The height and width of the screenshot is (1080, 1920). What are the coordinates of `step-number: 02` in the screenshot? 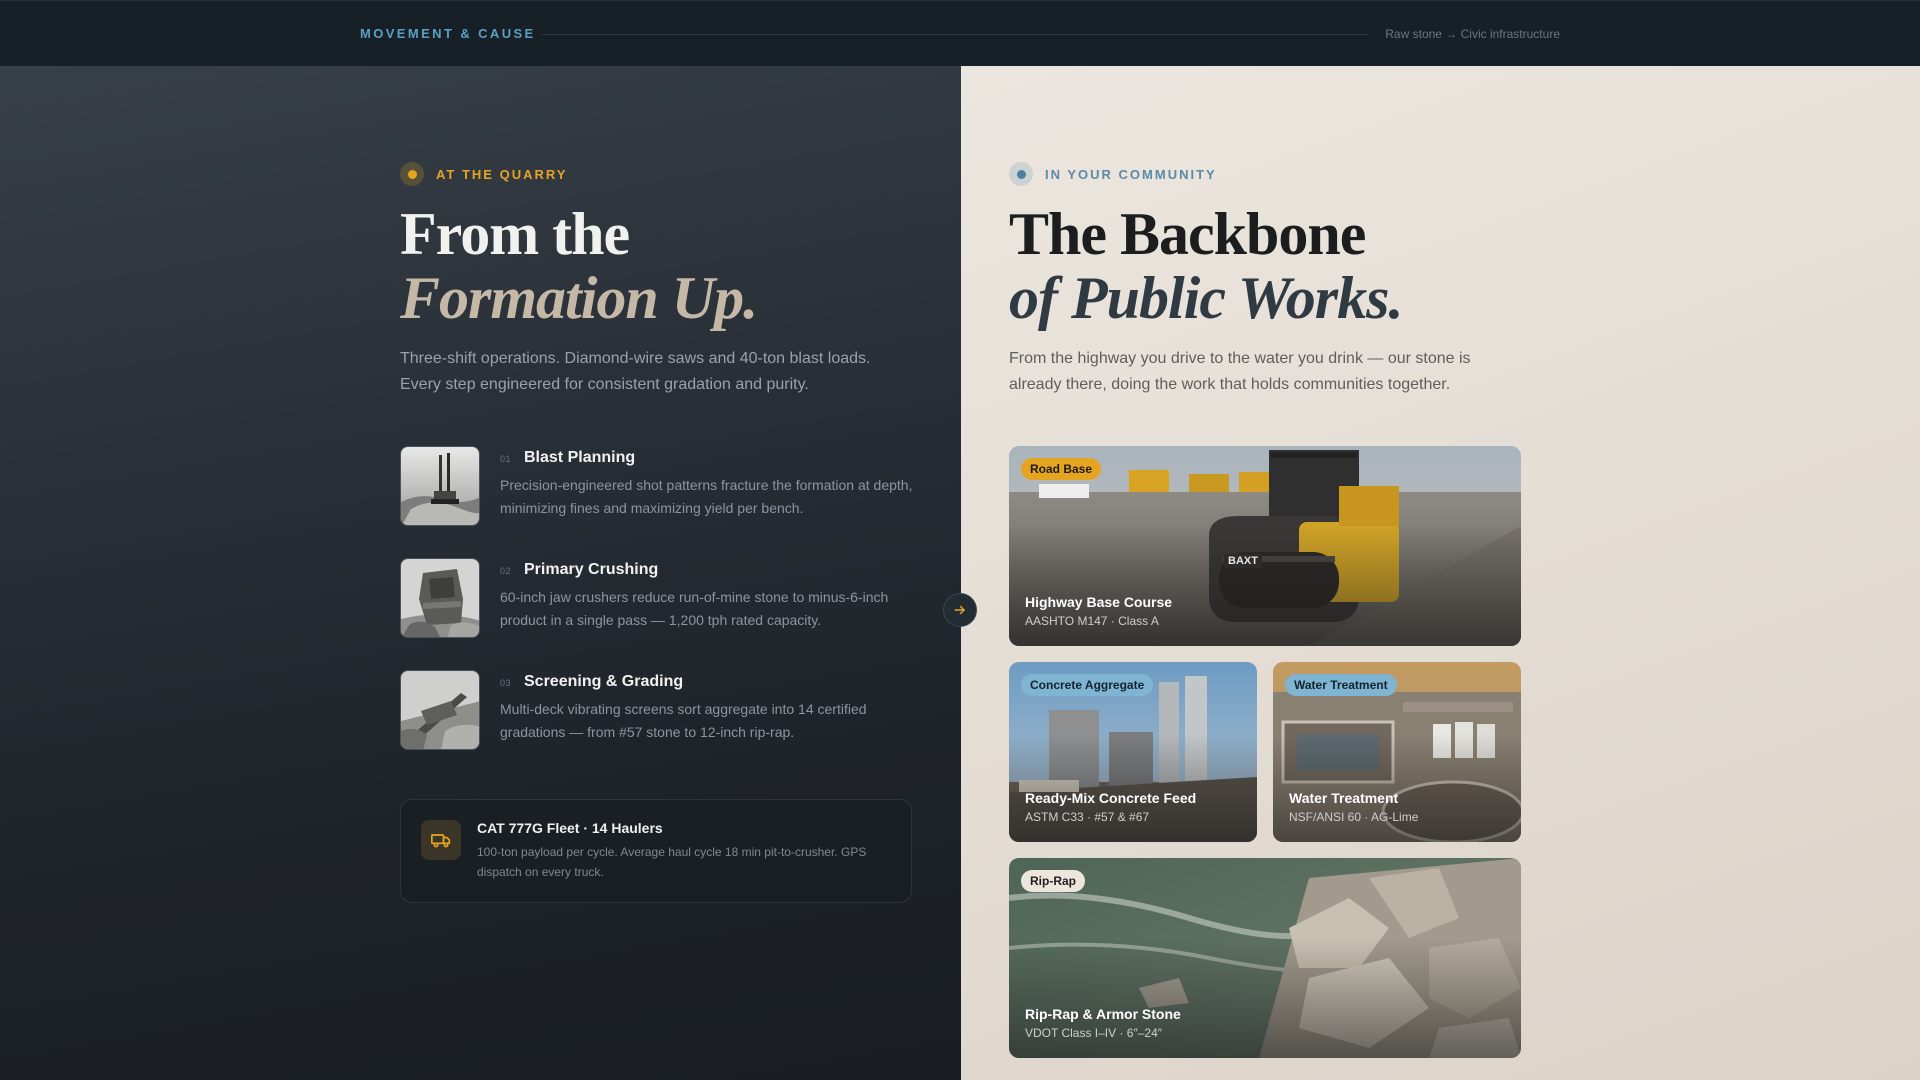 It's located at (506, 571).